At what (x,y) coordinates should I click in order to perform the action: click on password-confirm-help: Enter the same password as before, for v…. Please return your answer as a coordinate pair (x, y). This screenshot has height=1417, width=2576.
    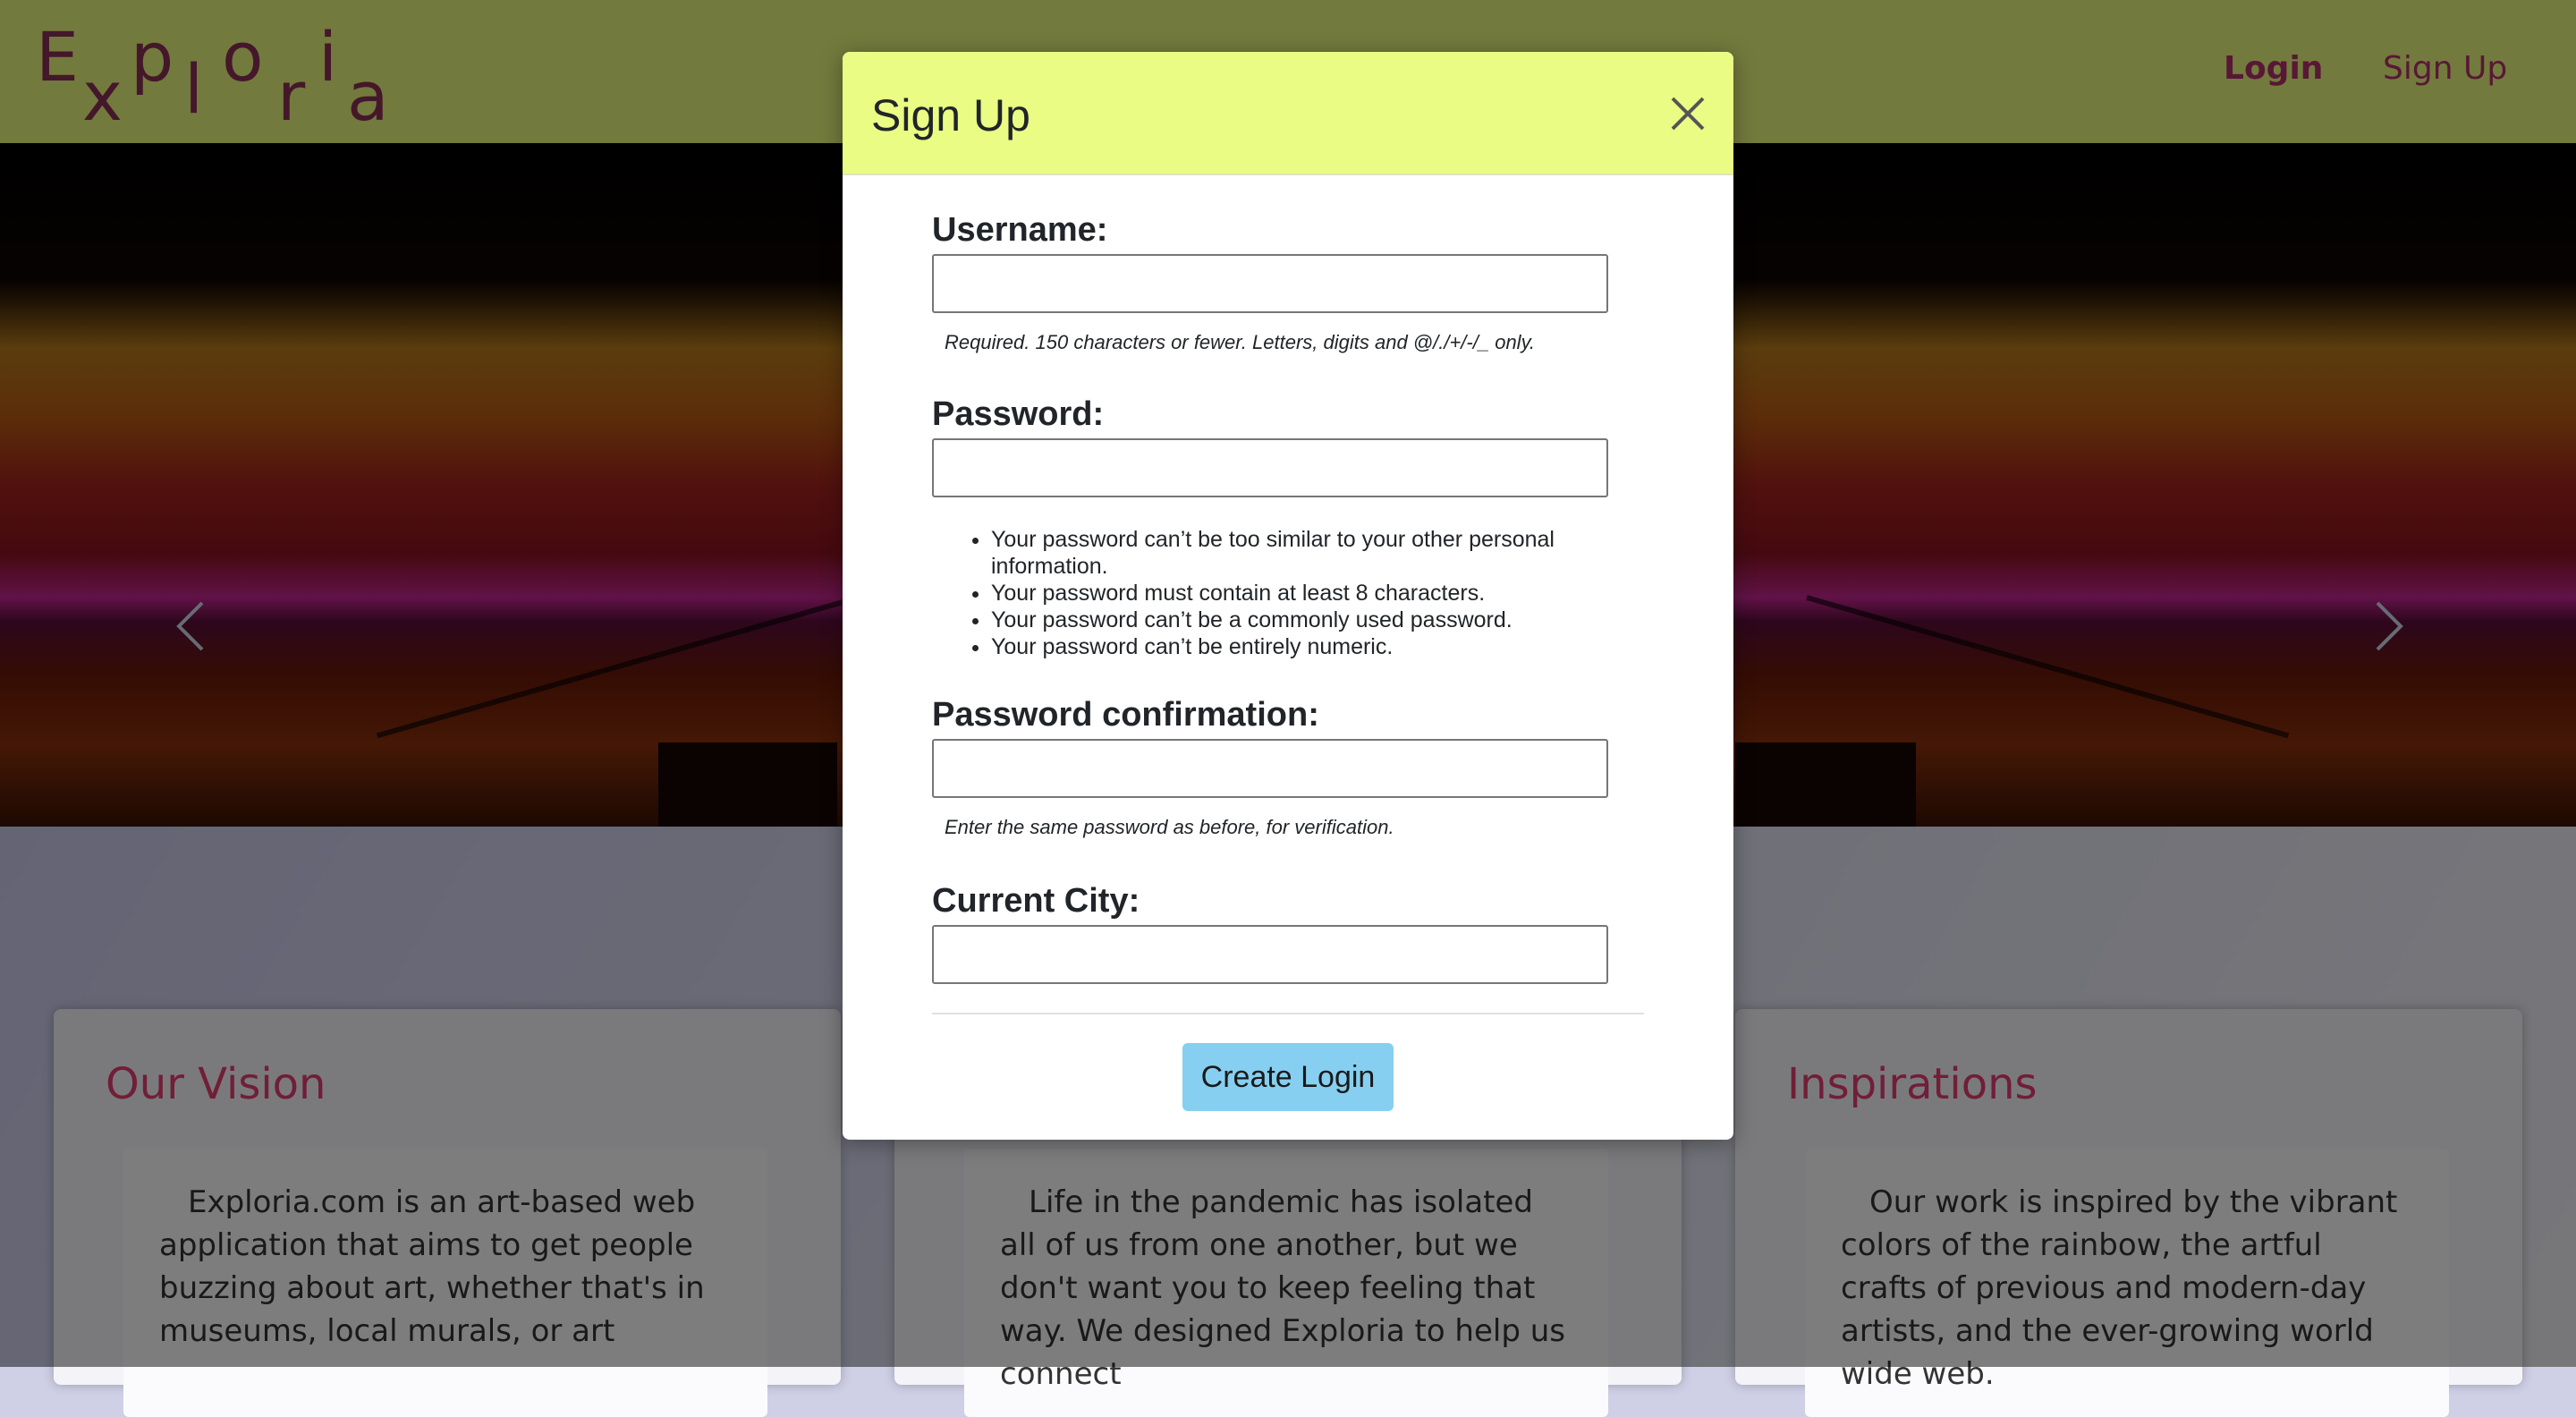
    Looking at the image, I should click on (1169, 827).